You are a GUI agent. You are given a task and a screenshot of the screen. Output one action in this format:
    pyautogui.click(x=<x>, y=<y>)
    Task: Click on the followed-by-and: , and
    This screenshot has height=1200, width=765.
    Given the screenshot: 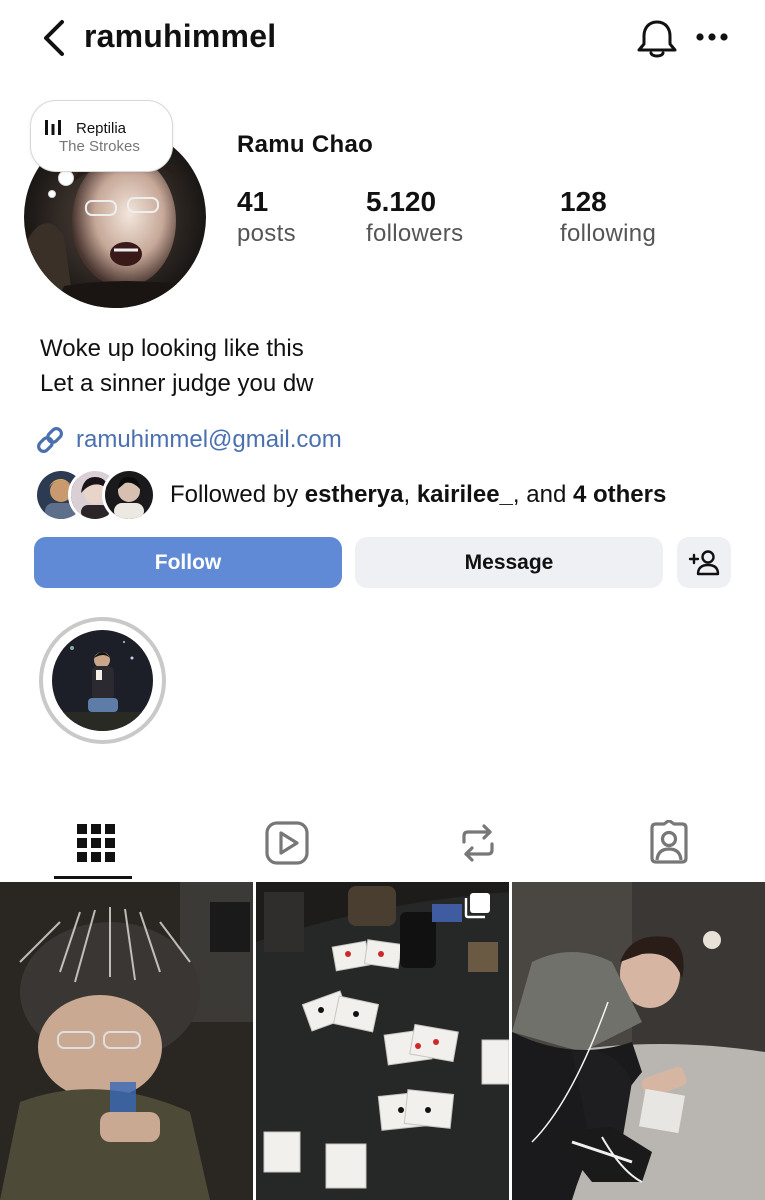 What is the action you would take?
    pyautogui.click(x=542, y=494)
    